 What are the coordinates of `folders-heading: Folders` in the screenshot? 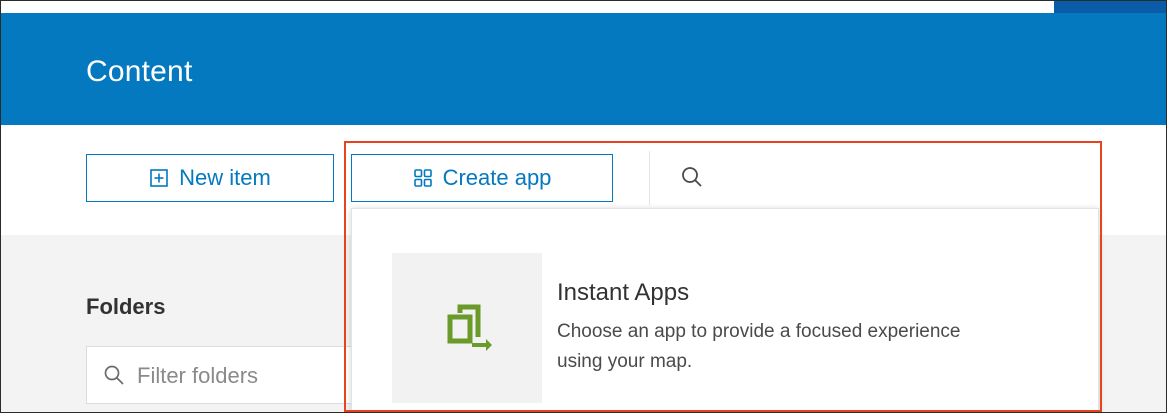 It's located at (126, 306).